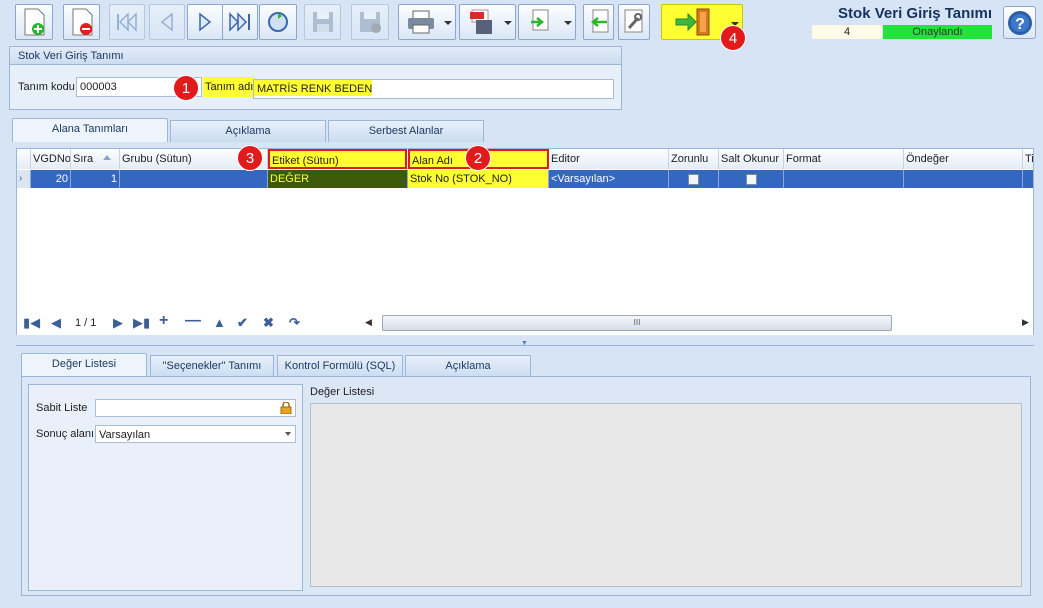 The width and height of the screenshot is (1043, 608). What do you see at coordinates (751, 159) in the screenshot?
I see `col-salt-okunur: Salt Okunur` at bounding box center [751, 159].